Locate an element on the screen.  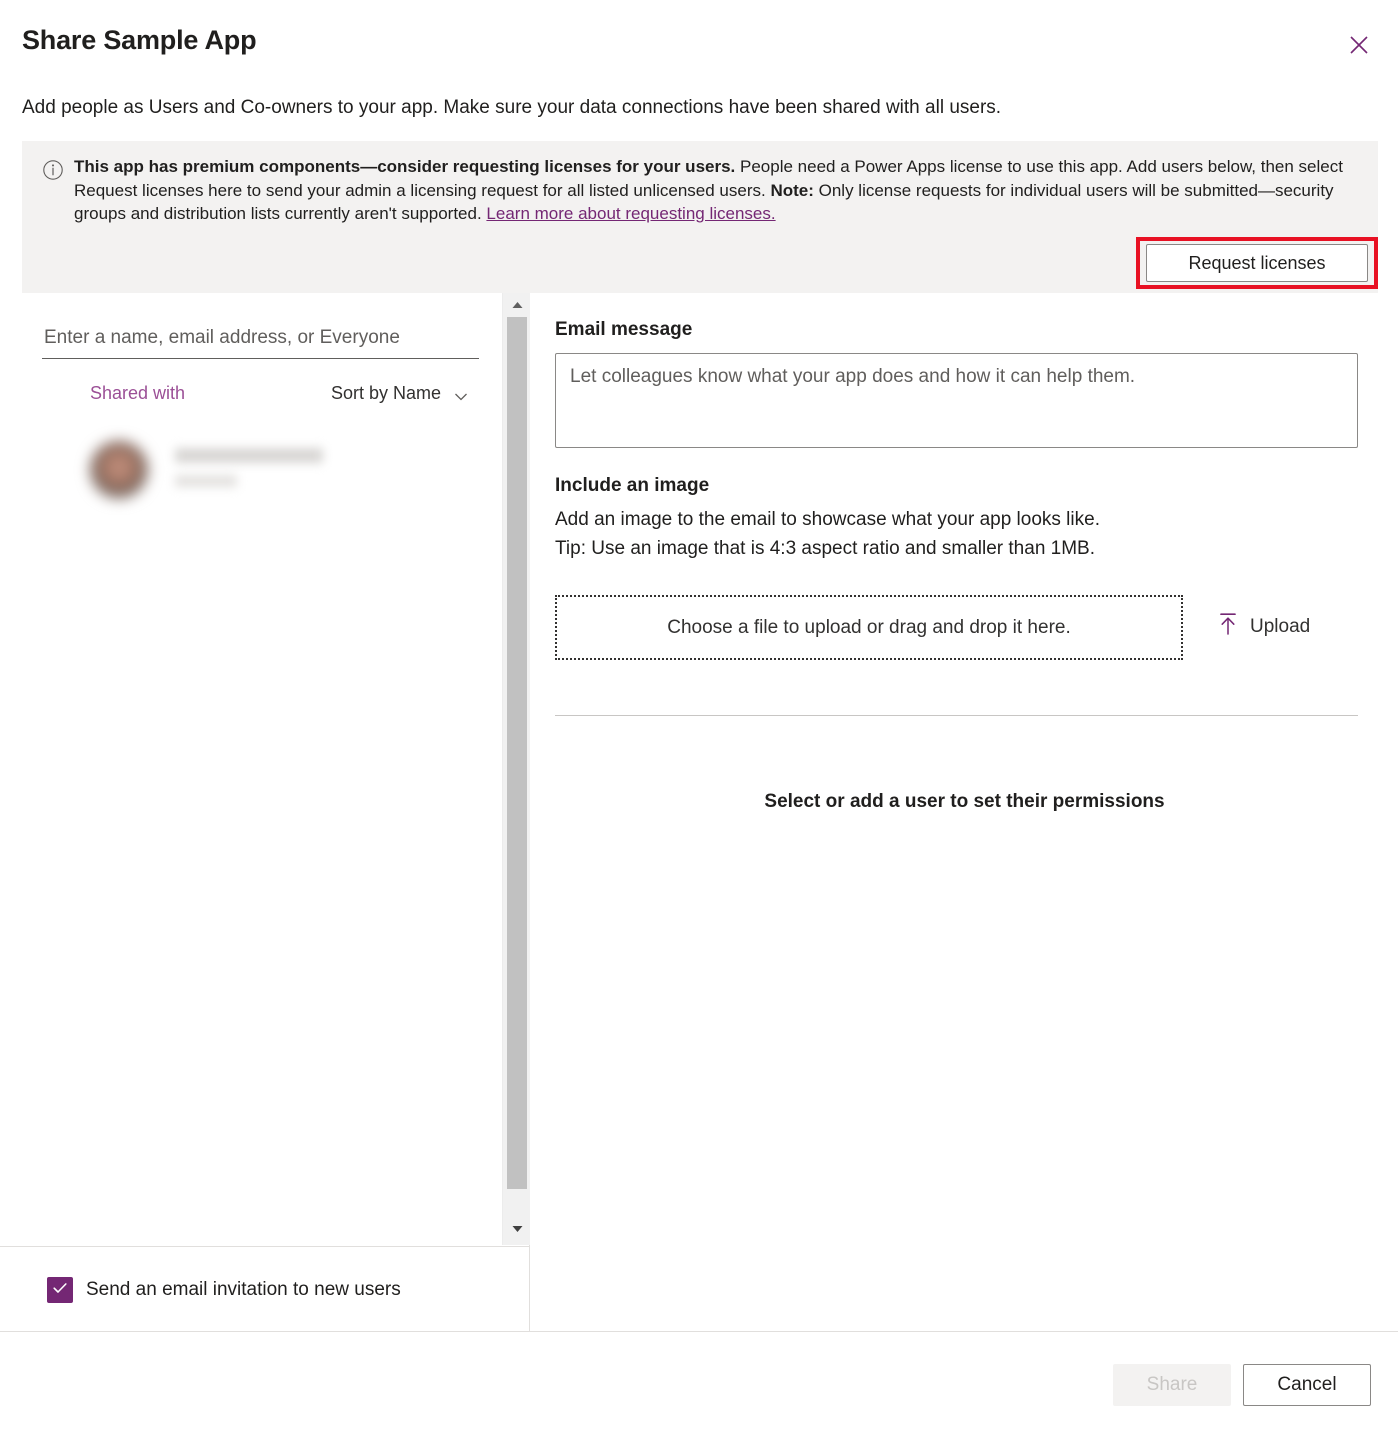
chevron-down-icon is located at coordinates (461, 397).